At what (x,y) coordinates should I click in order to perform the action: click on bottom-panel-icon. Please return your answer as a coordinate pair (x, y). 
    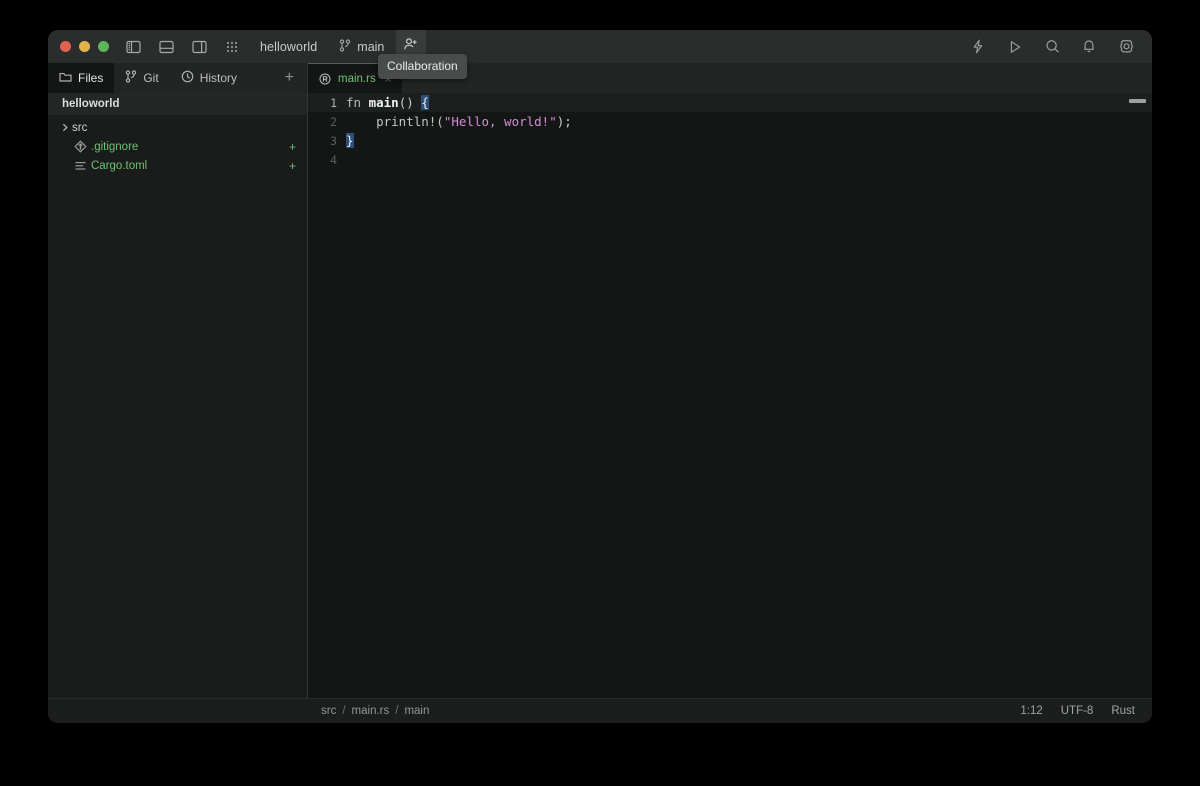
    Looking at the image, I should click on (166, 47).